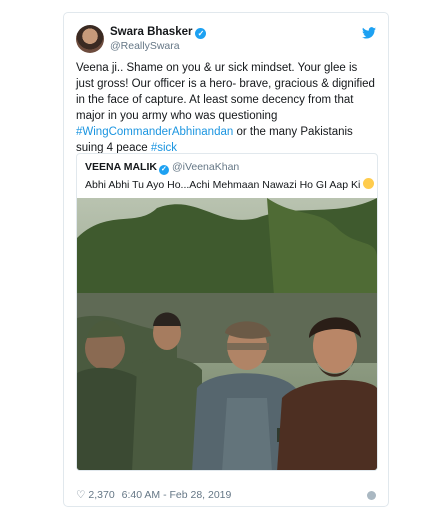 The width and height of the screenshot is (442, 509). I want to click on tweet-footer: ♡ 2,370 6:40 AM - Feb 28, 2019, so click(227, 495).